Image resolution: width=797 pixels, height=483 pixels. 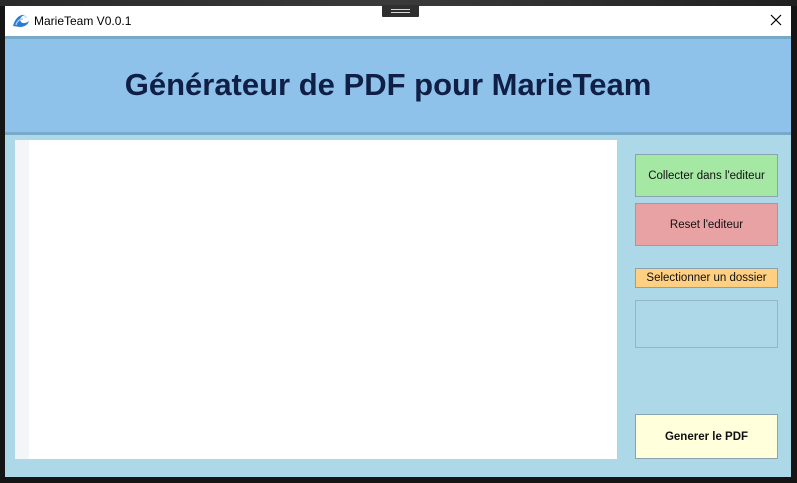 I want to click on wave-icon, so click(x=21, y=20).